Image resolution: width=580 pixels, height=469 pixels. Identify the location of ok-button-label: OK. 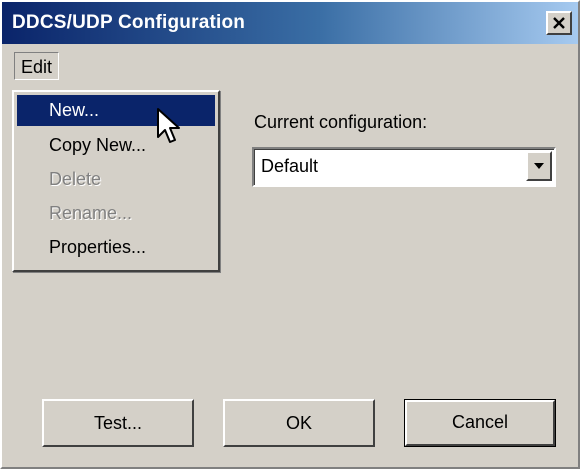
(298, 423).